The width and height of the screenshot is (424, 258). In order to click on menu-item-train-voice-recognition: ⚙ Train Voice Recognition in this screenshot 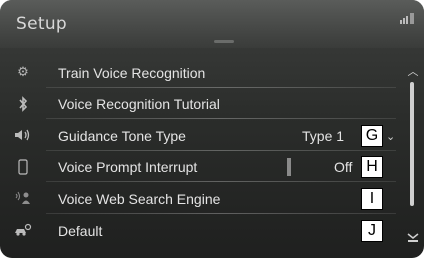, I will do `click(198, 73)`.